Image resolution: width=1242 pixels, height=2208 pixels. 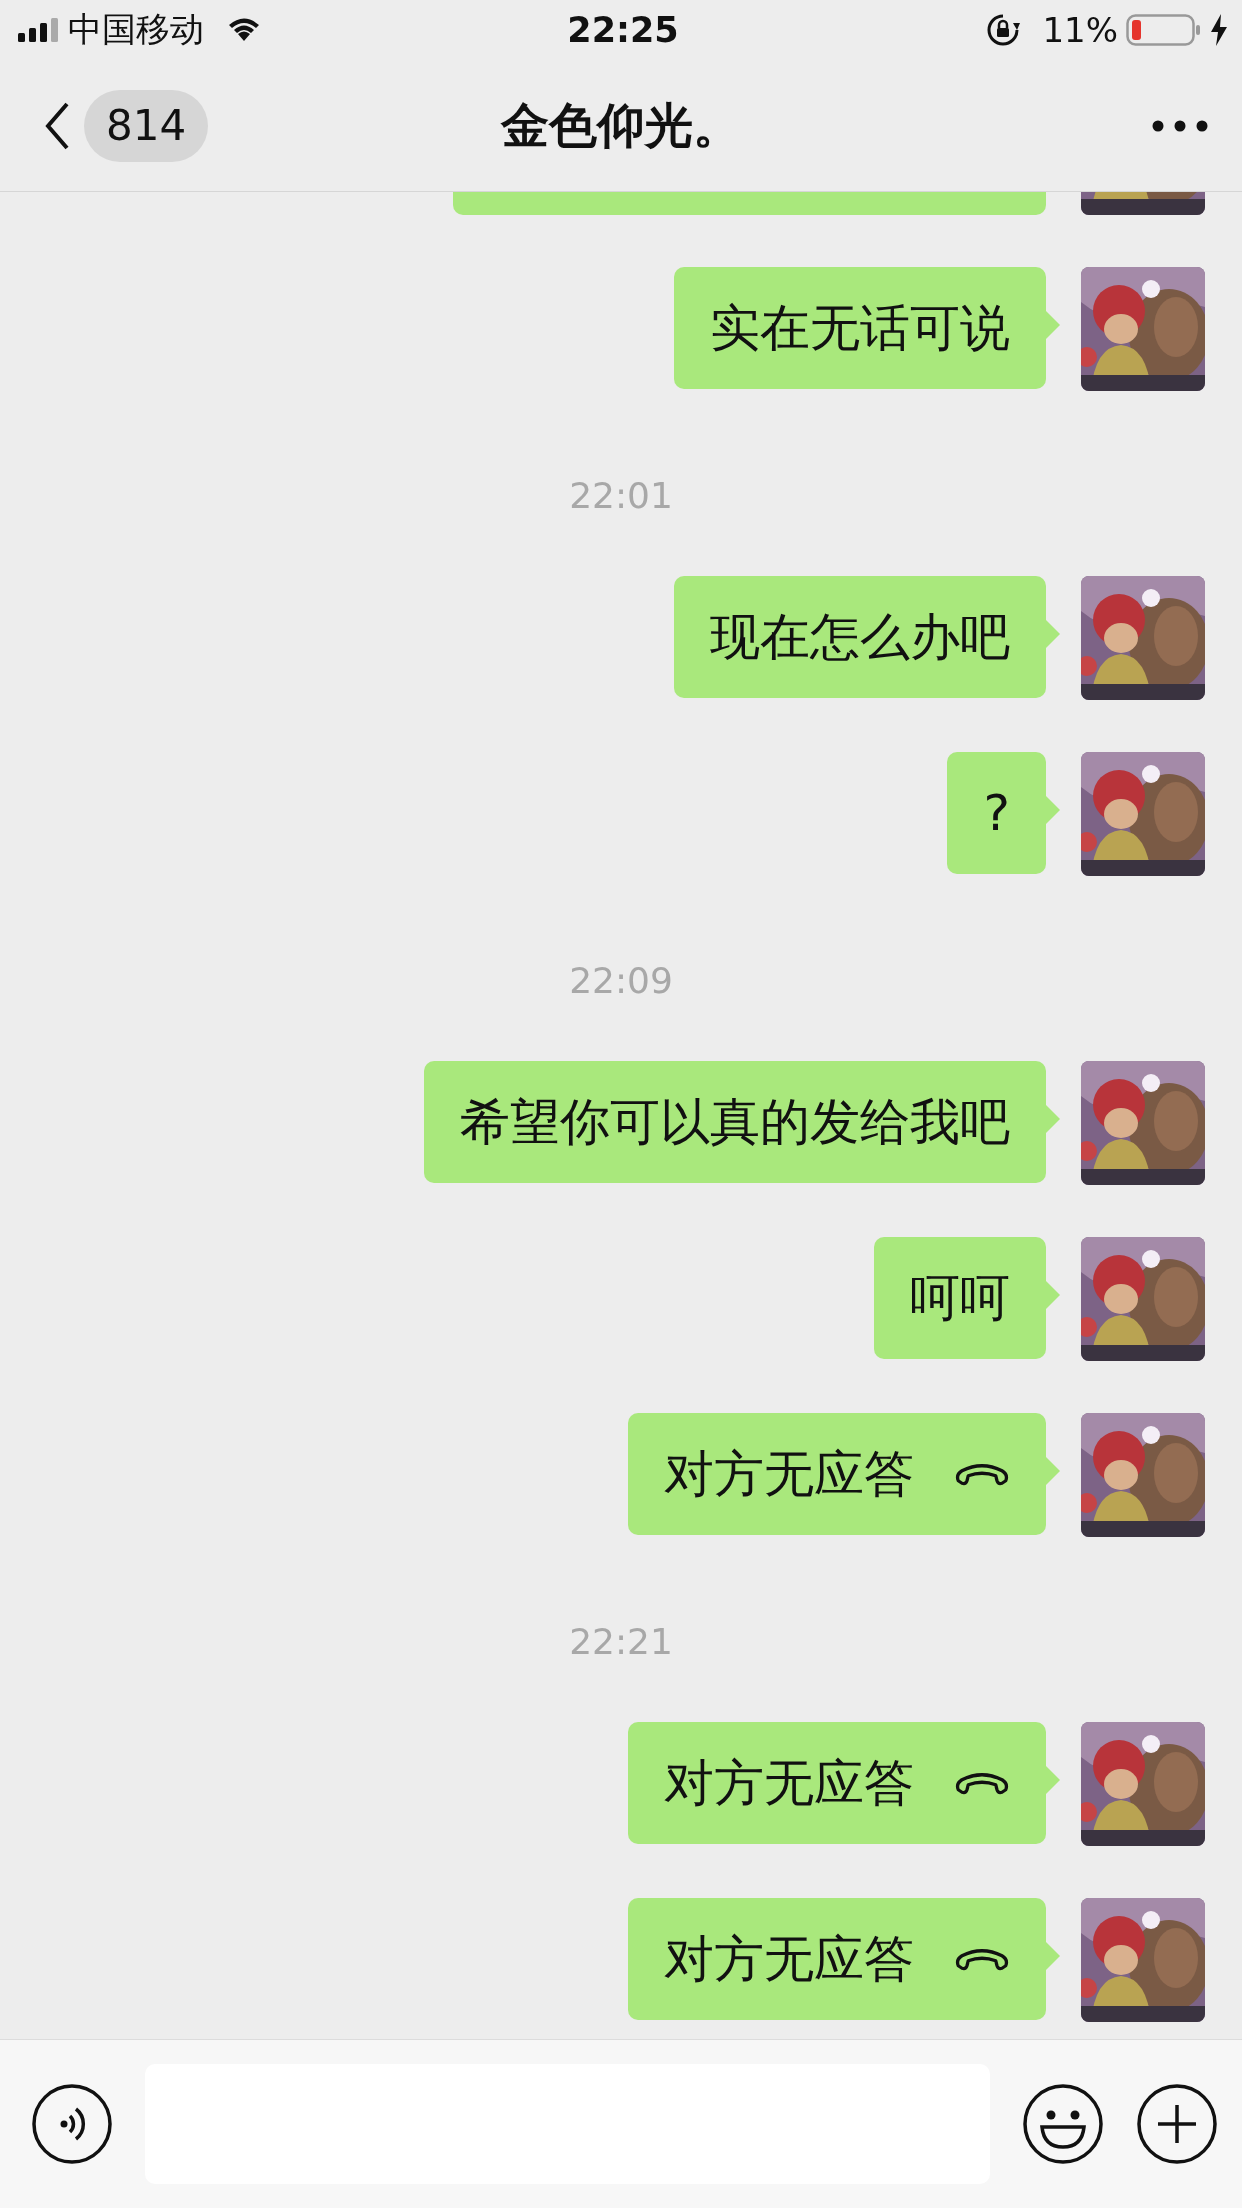 What do you see at coordinates (621, 495) in the screenshot?
I see `timestamp: 22:01` at bounding box center [621, 495].